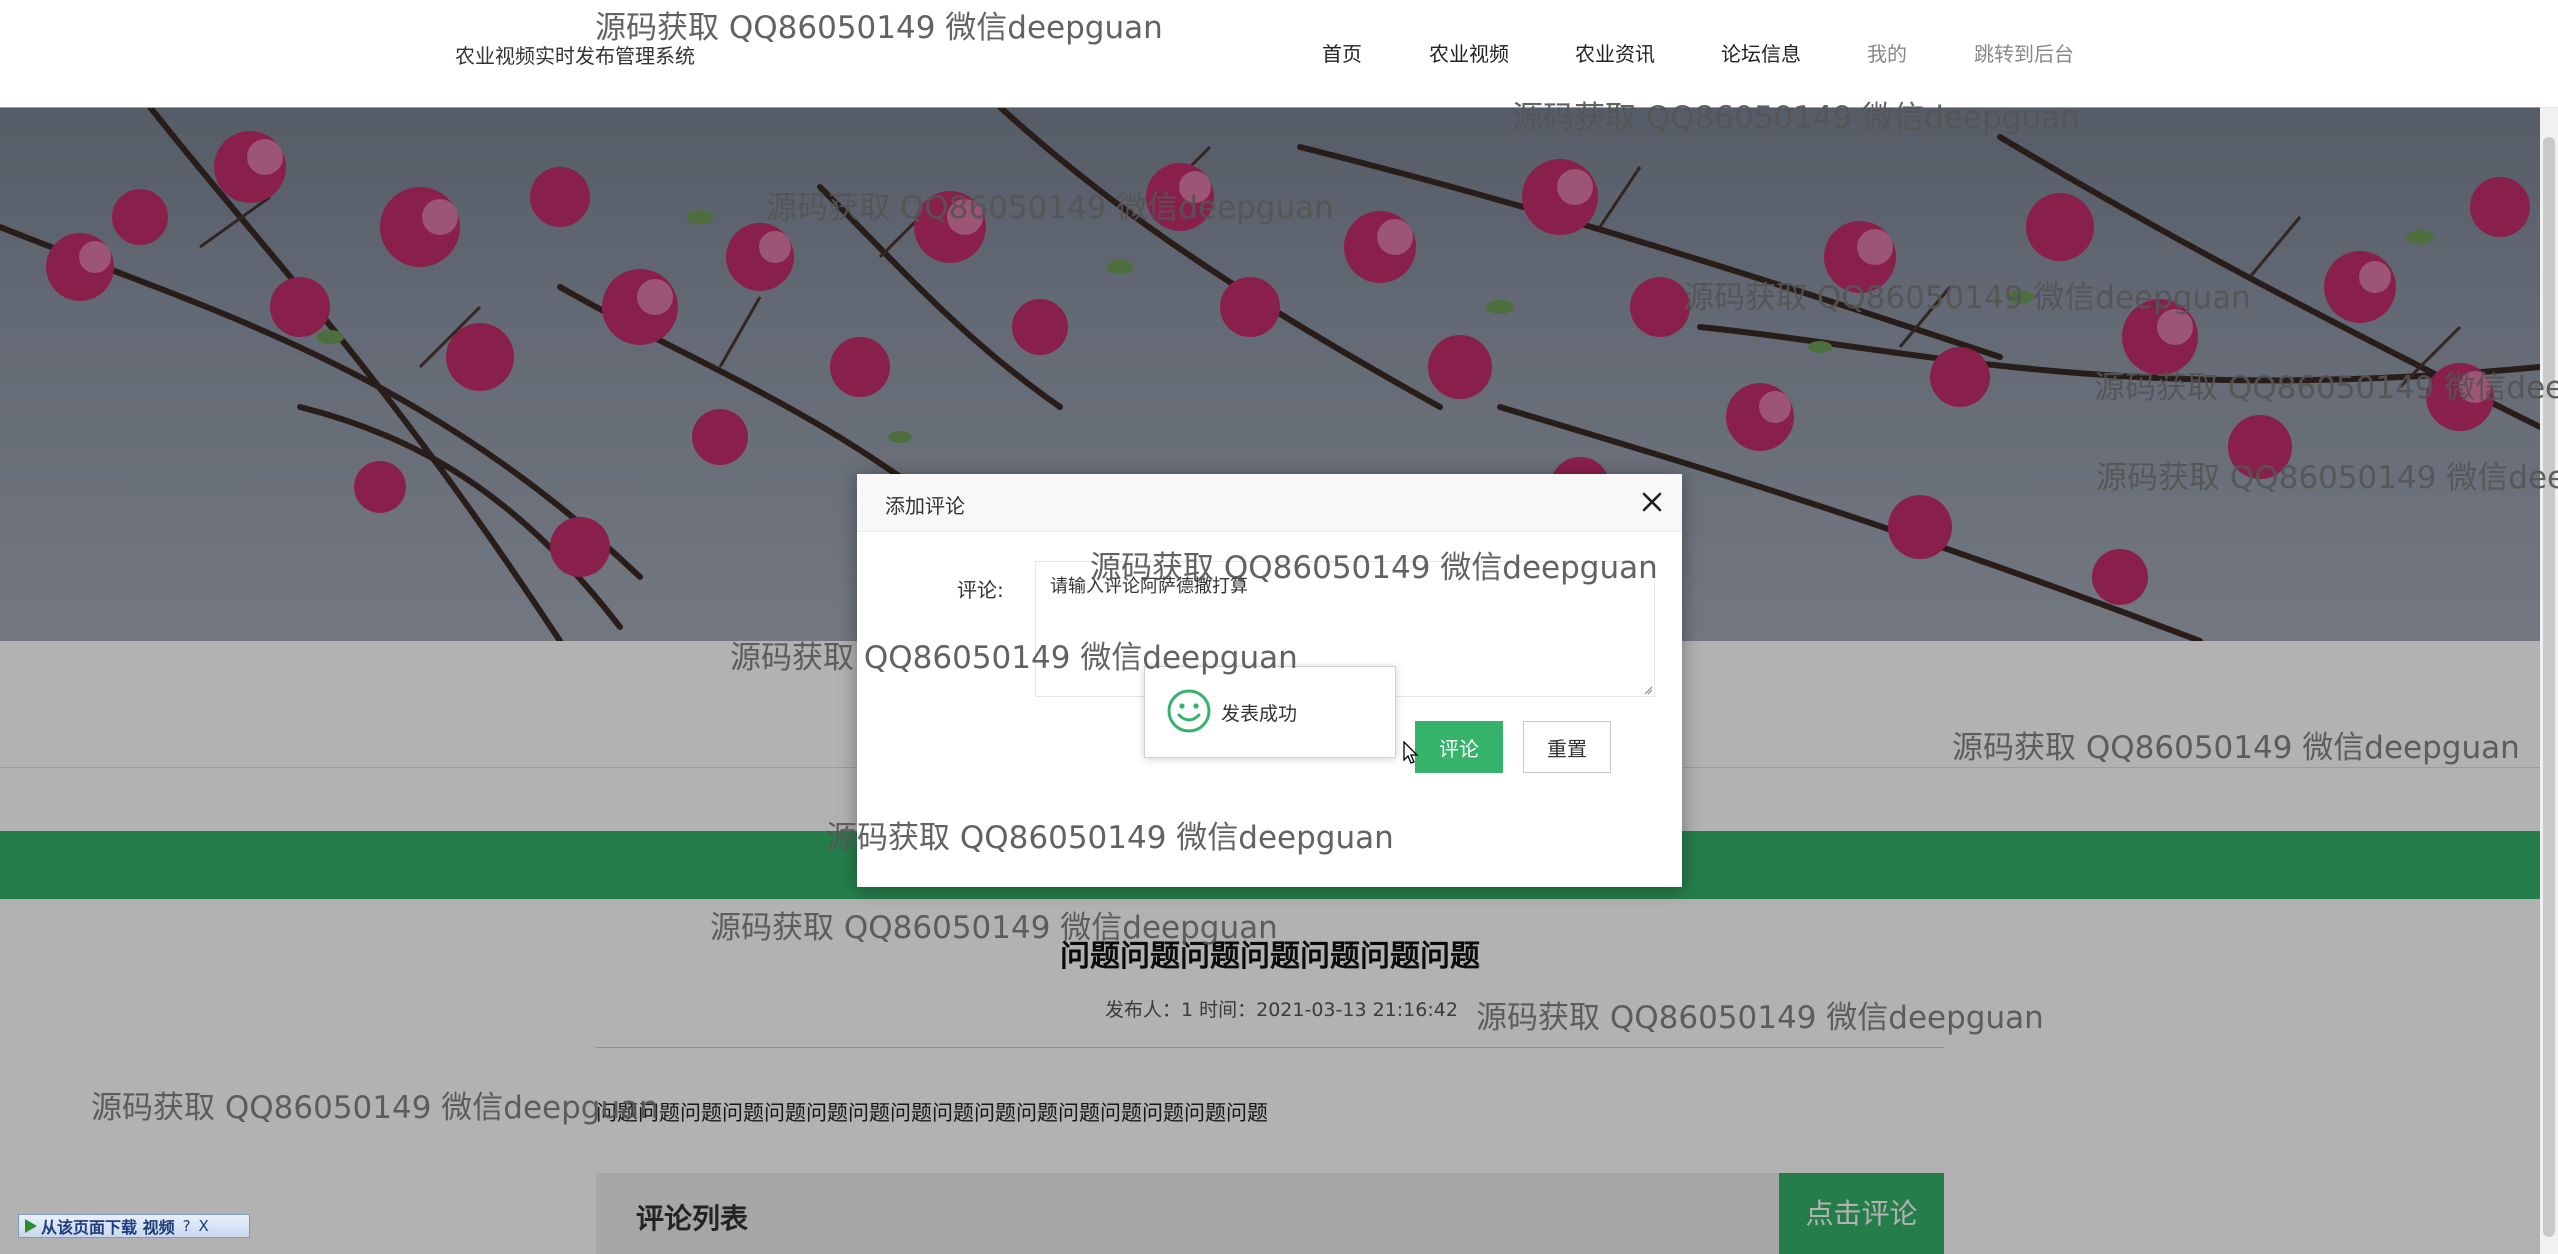  What do you see at coordinates (204, 1226) in the screenshot?
I see `close-icon: X` at bounding box center [204, 1226].